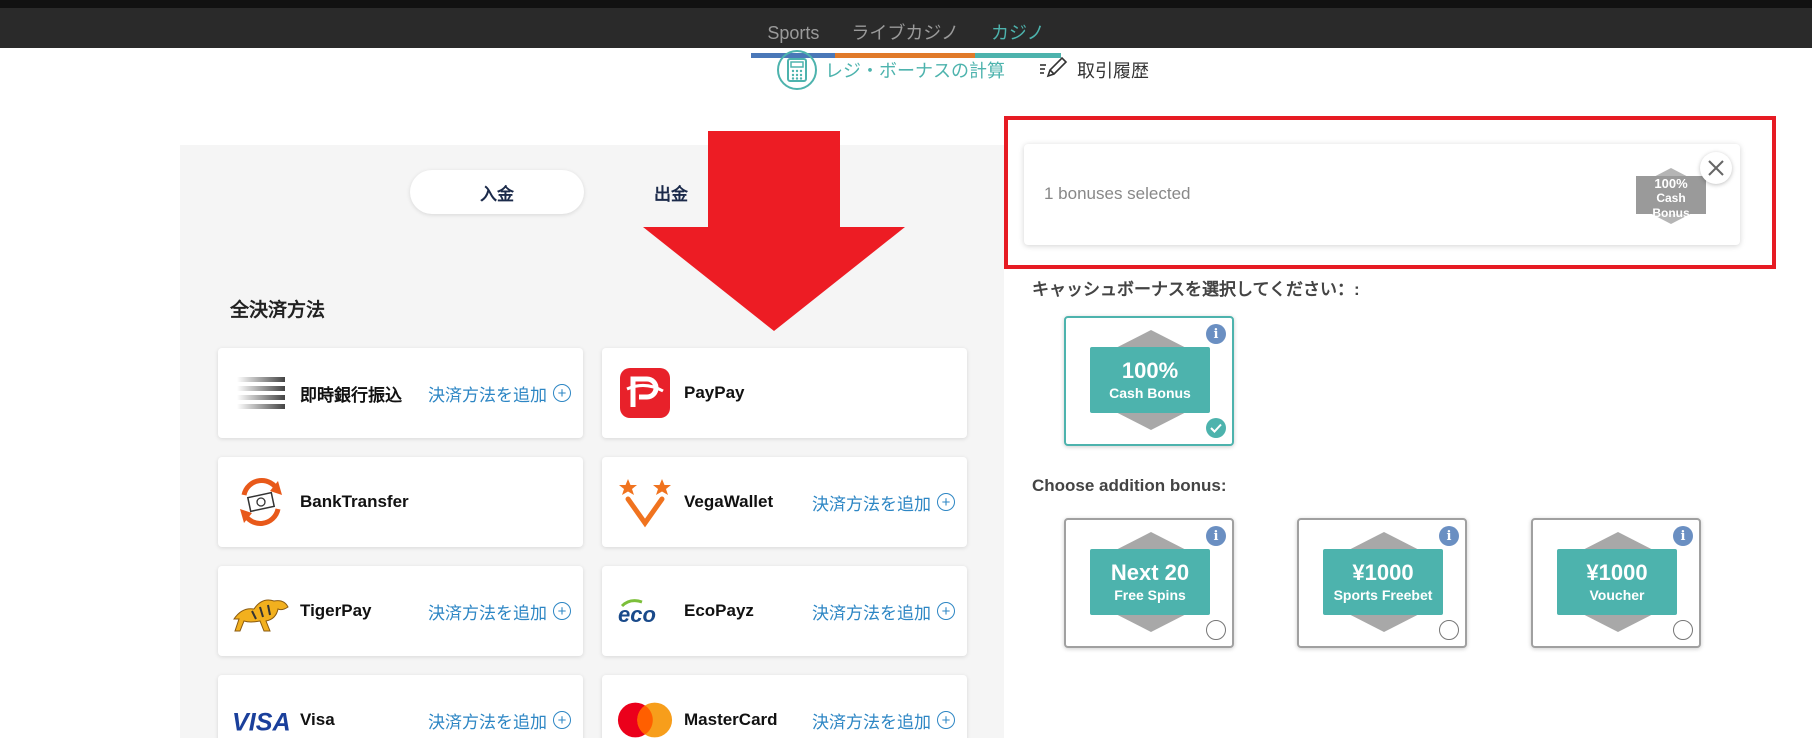 Image resolution: width=1812 pixels, height=738 pixels. I want to click on tab-label: ライブカジノ, so click(905, 33).